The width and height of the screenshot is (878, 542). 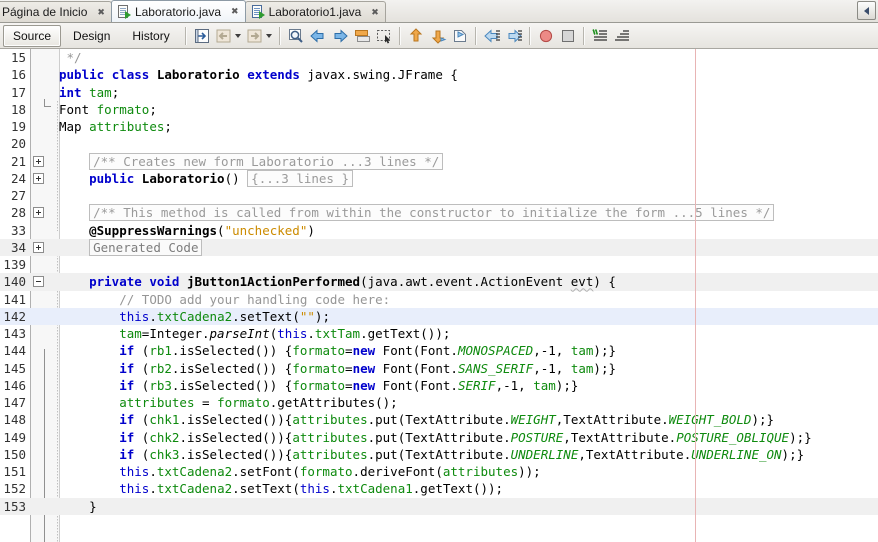 I want to click on find-previous-icon, so click(x=318, y=36).